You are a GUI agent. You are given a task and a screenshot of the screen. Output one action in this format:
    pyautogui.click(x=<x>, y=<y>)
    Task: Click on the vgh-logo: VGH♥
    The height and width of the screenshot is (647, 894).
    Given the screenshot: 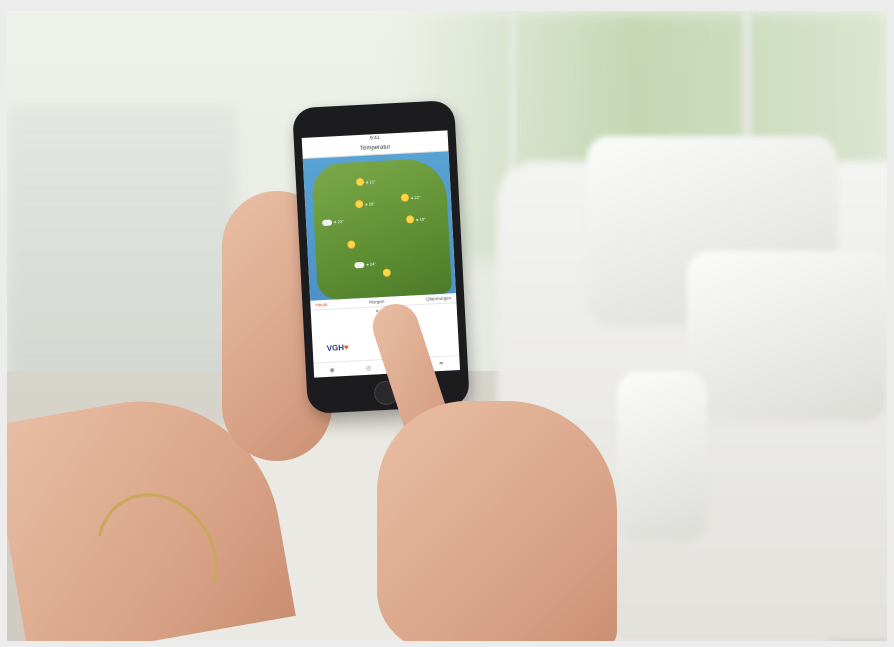 What is the action you would take?
    pyautogui.click(x=337, y=348)
    